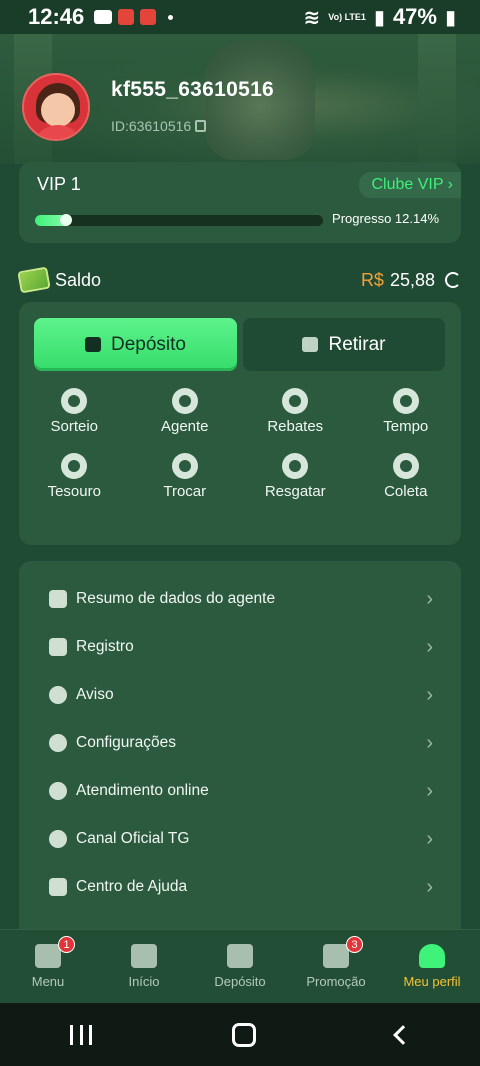  Describe the element at coordinates (184, 466) in the screenshot. I see `exchange-icon` at that location.